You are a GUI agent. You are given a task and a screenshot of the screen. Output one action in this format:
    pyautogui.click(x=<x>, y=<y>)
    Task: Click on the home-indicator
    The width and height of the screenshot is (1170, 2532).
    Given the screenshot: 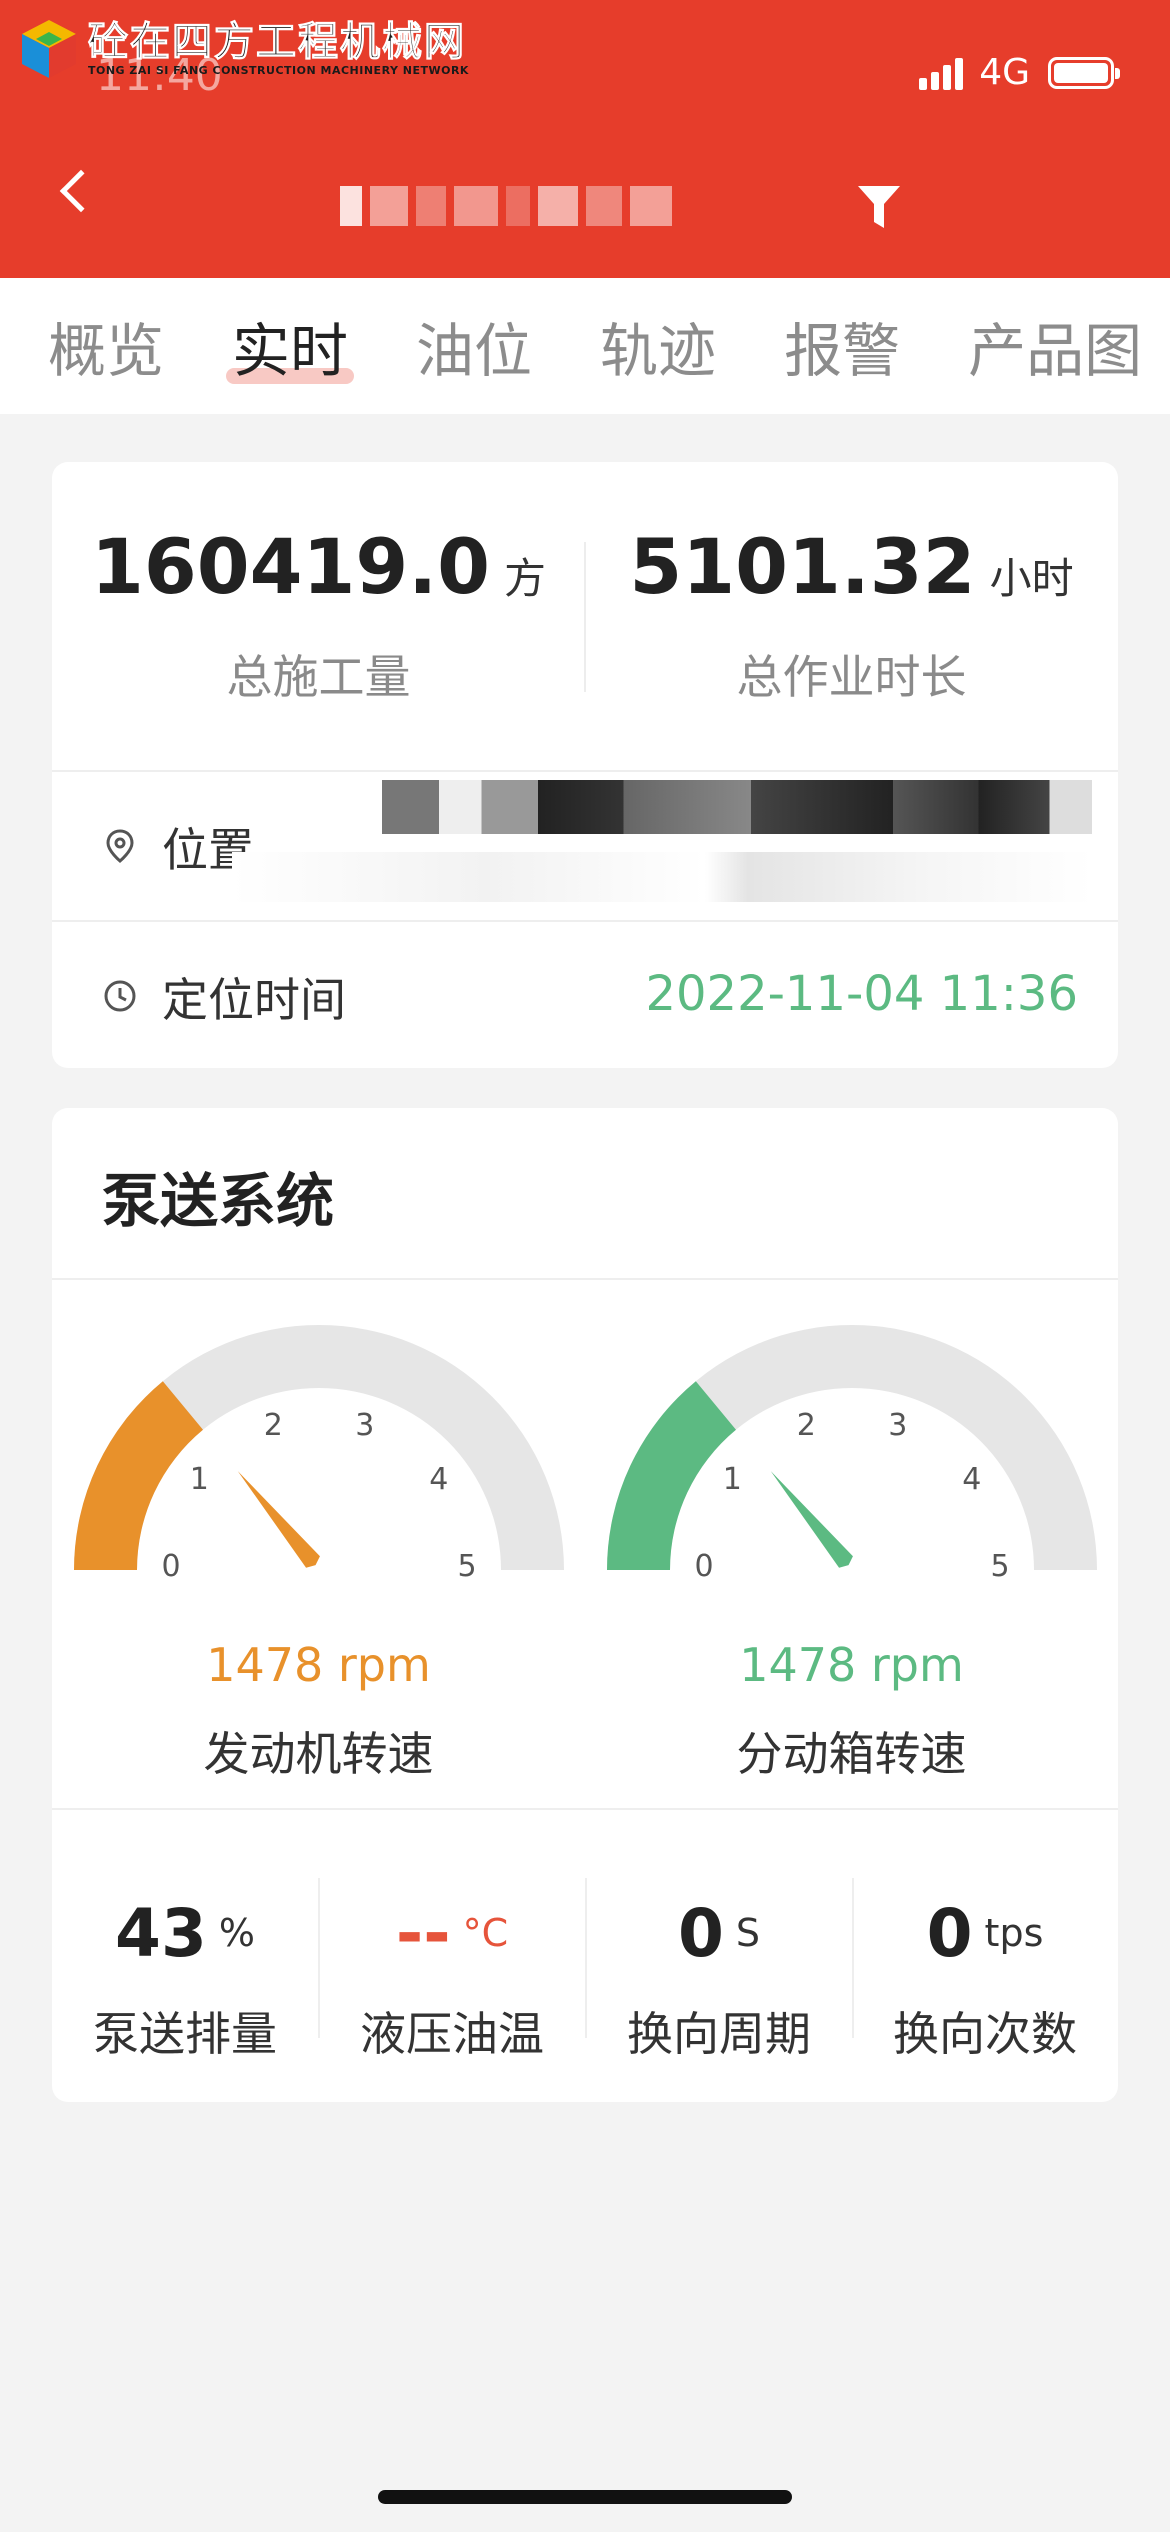 What is the action you would take?
    pyautogui.click(x=585, y=2497)
    